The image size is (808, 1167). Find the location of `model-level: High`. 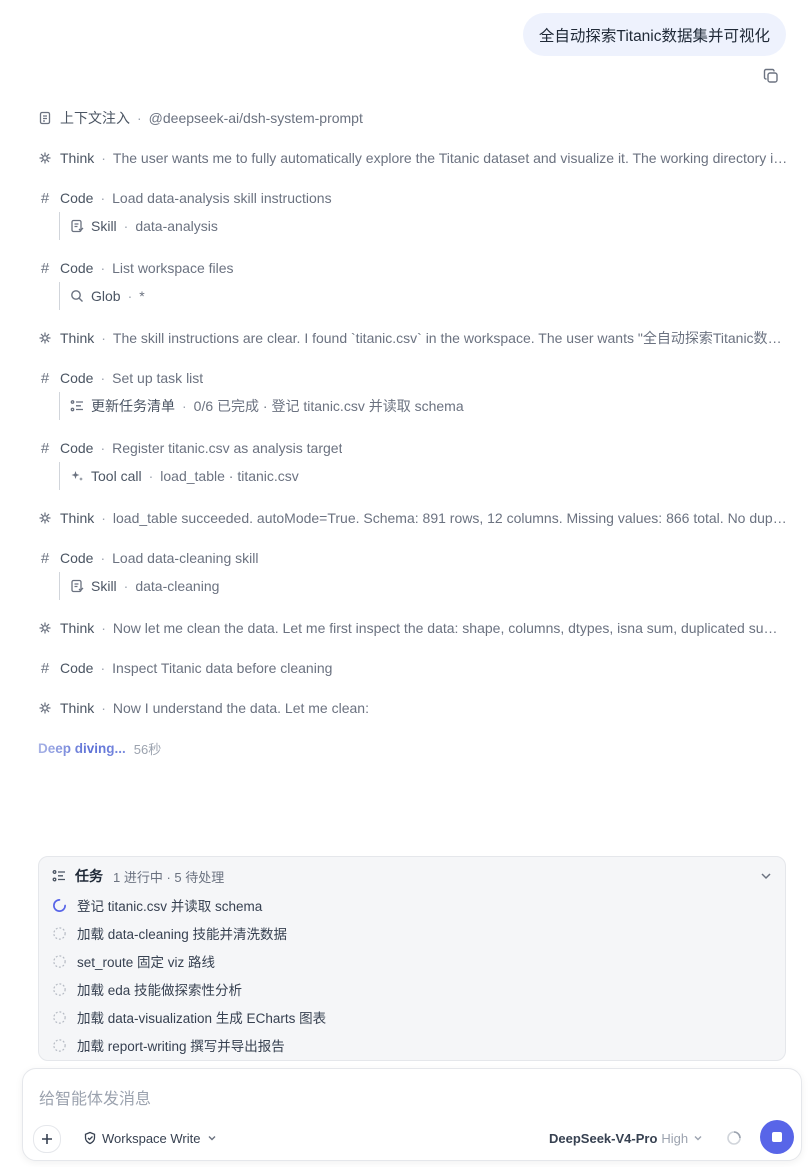

model-level: High is located at coordinates (675, 1138).